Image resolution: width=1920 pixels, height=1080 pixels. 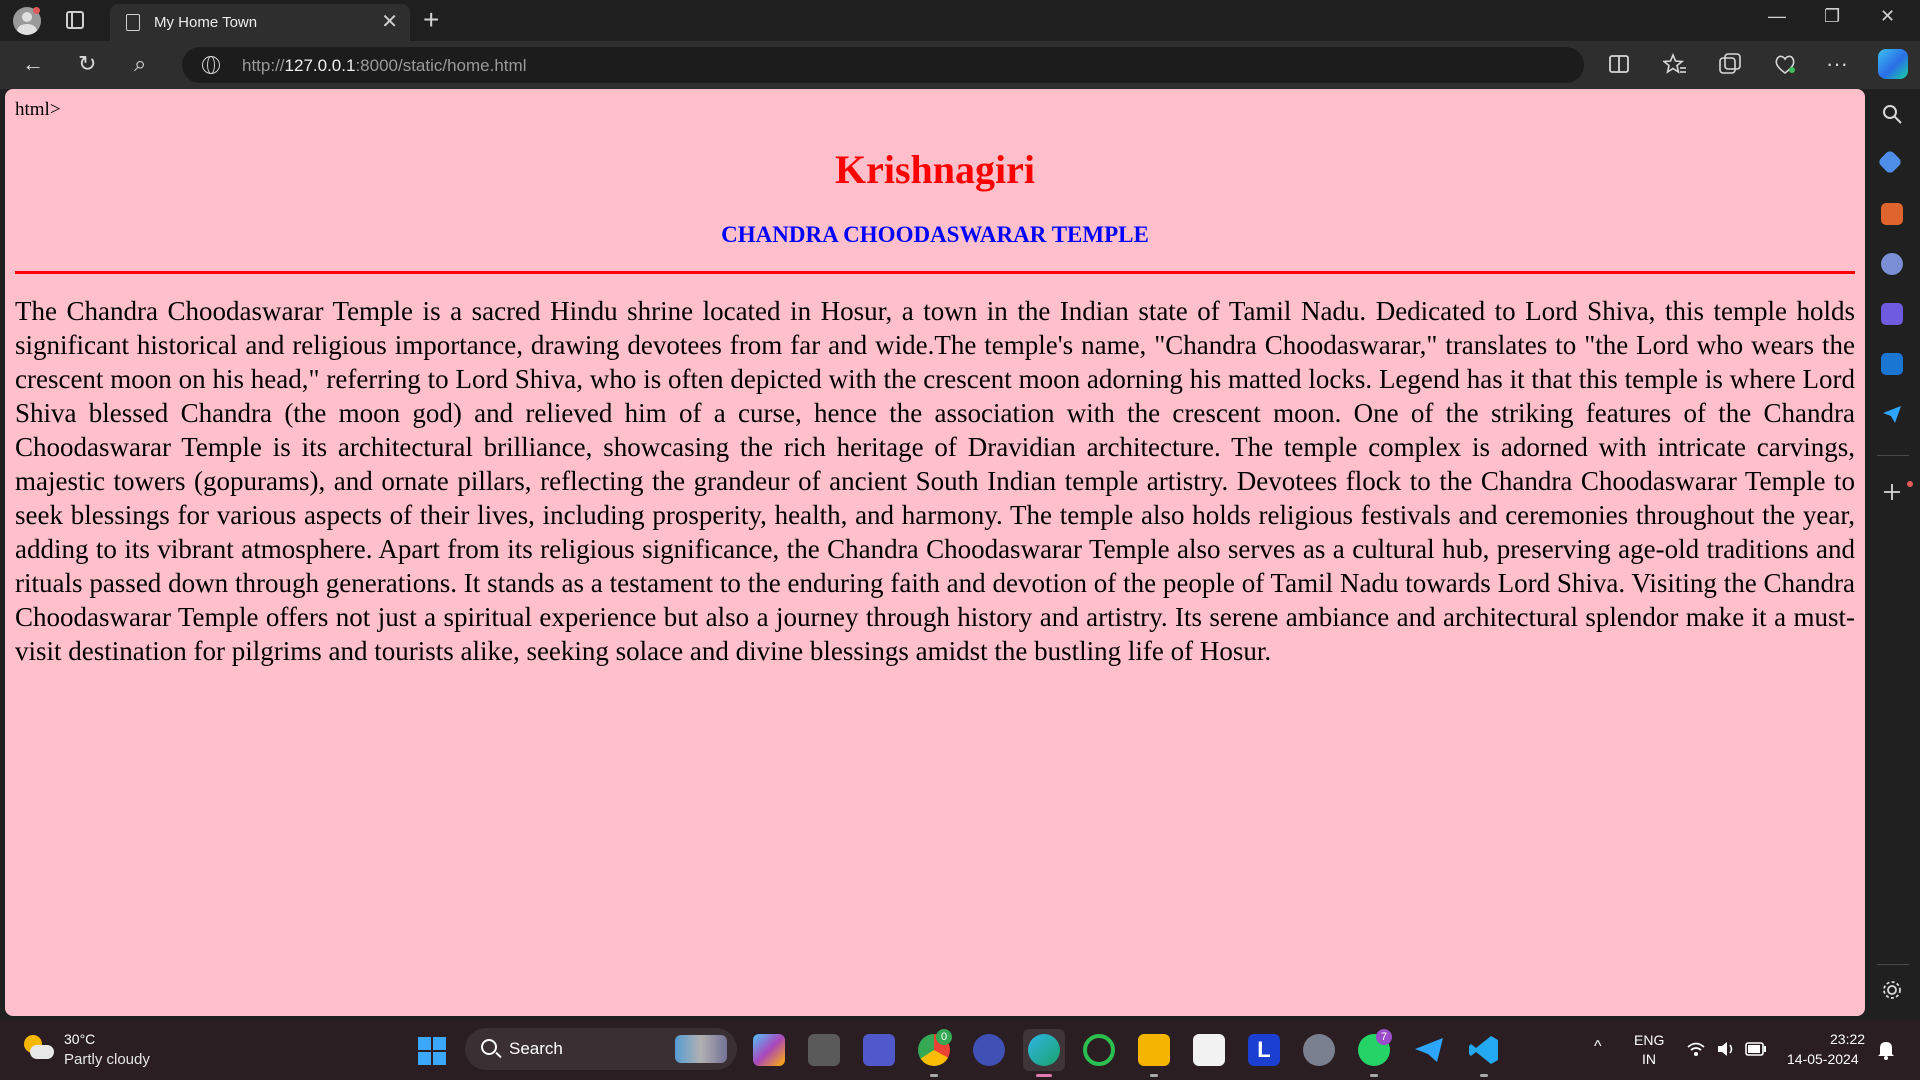 What do you see at coordinates (33, 64) in the screenshot?
I see `back-button: ←` at bounding box center [33, 64].